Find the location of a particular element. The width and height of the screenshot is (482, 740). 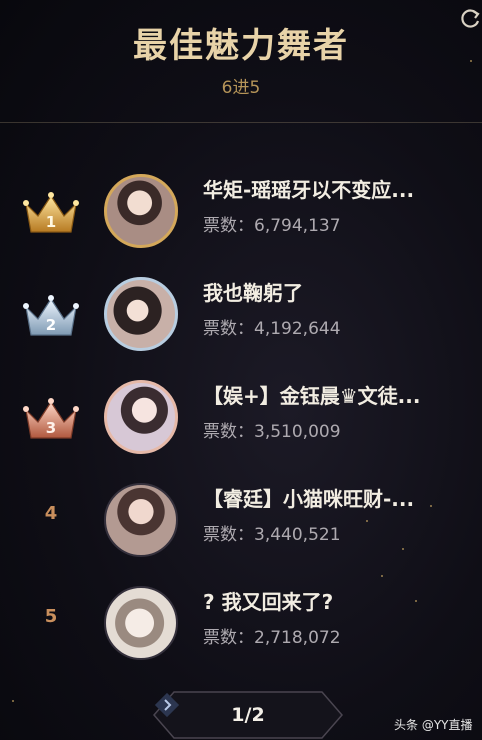

ranking-row-4: 4 【睿廷】小猫咪旺财-... 票数：3,440,521 is located at coordinates (241, 522).